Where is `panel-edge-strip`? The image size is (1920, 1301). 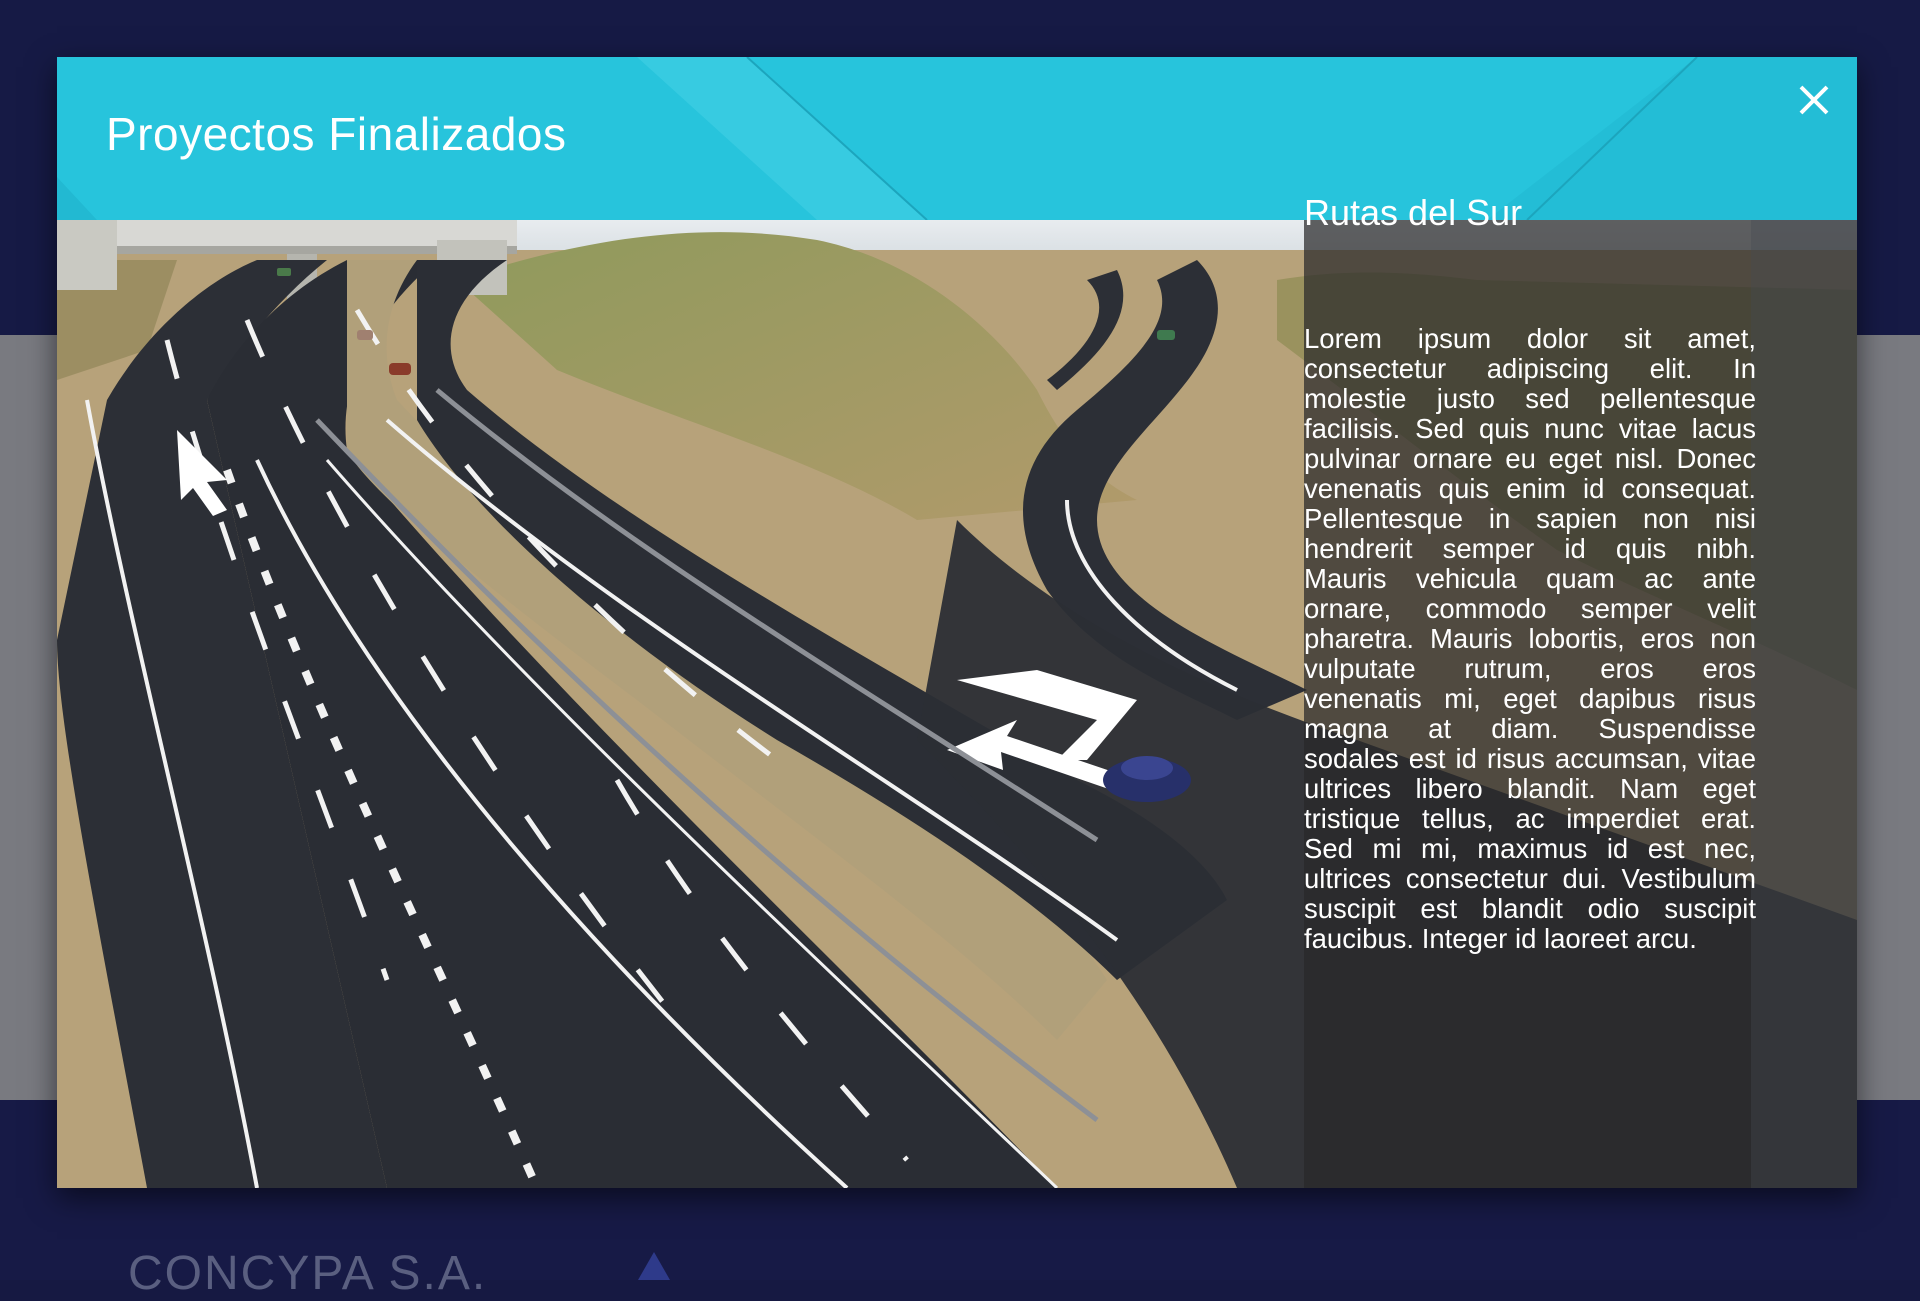
panel-edge-strip is located at coordinates (1804, 704).